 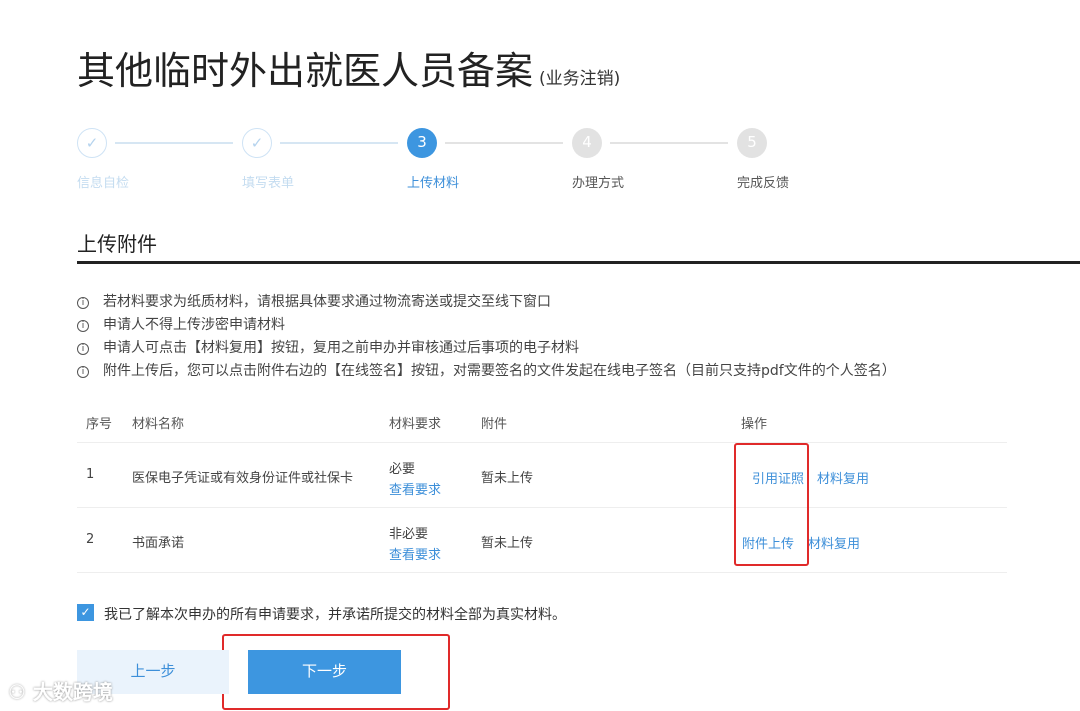 What do you see at coordinates (402, 469) in the screenshot?
I see `cell-requirement: 必要` at bounding box center [402, 469].